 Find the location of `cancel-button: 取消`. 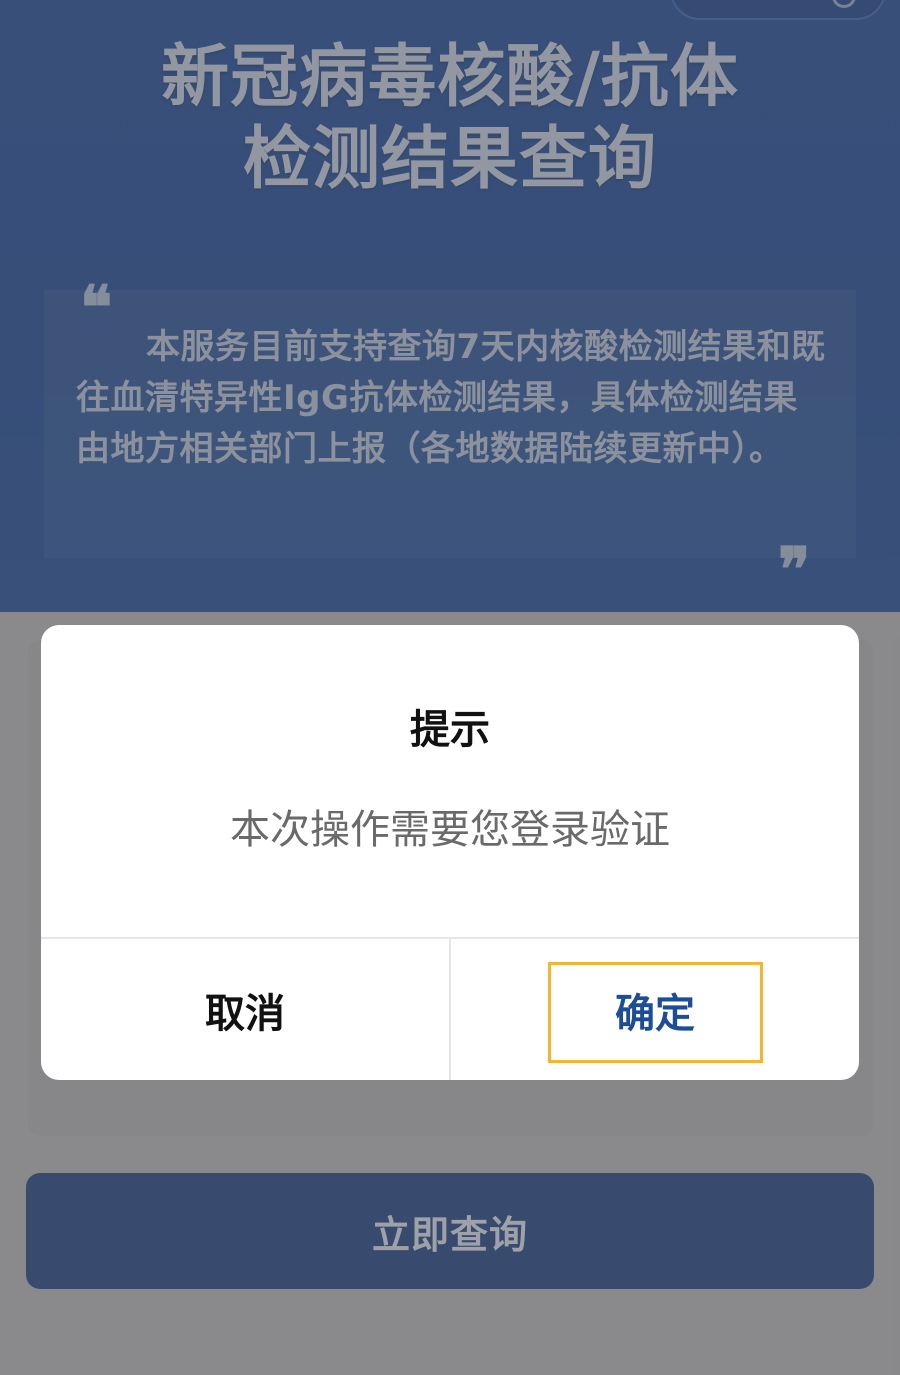

cancel-button: 取消 is located at coordinates (245, 1009).